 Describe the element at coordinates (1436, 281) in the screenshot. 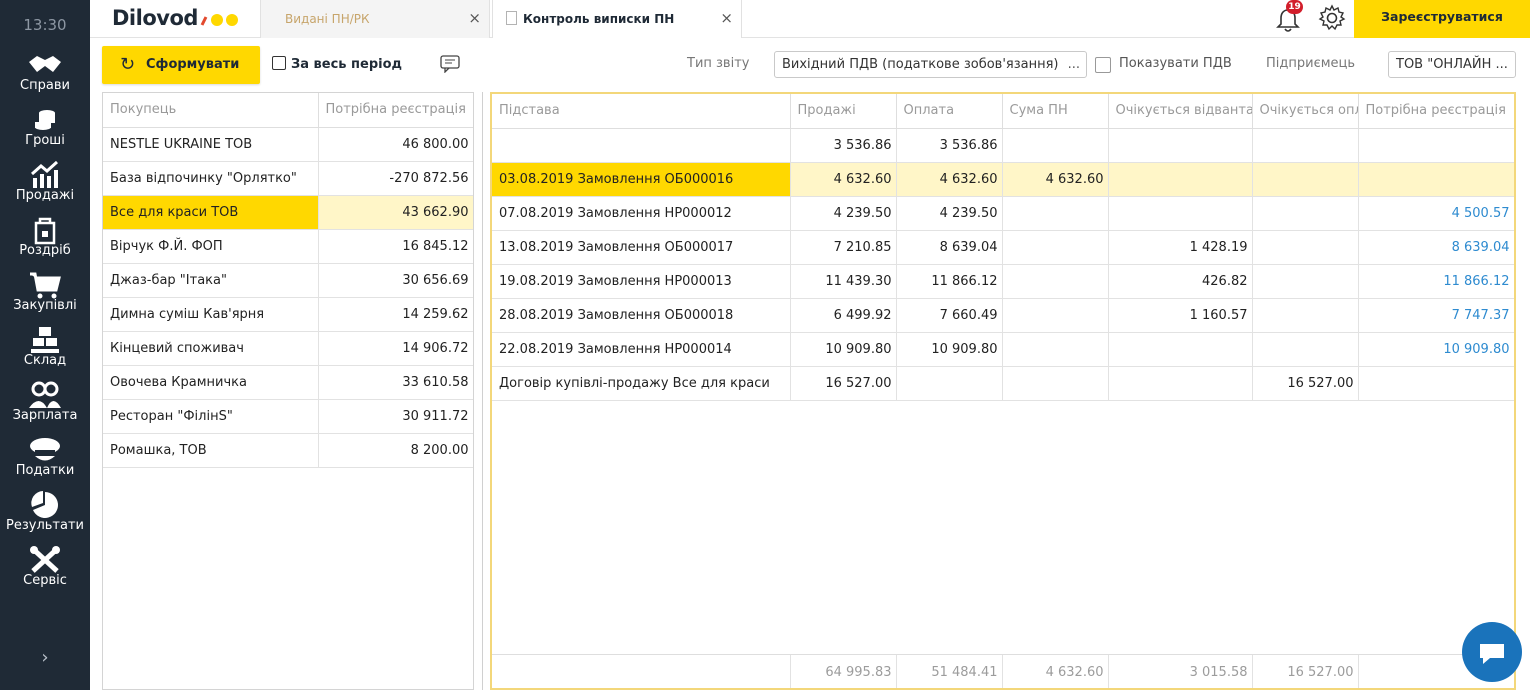

I see `registration-cell: 11 866.12` at that location.